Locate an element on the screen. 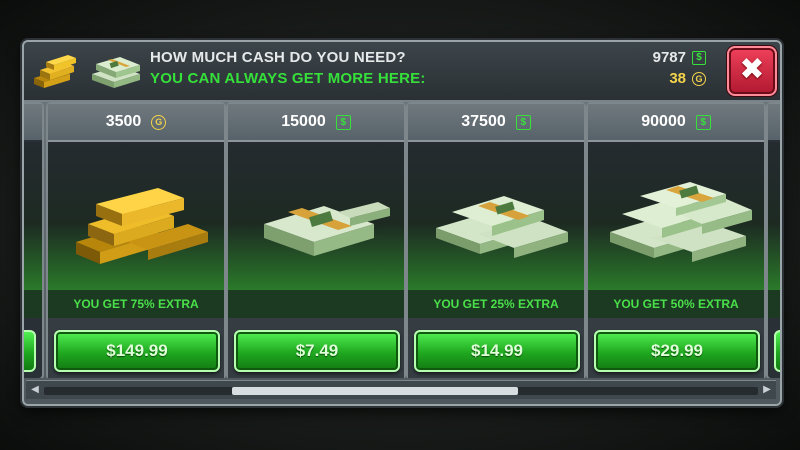 This screenshot has height=450, width=800. offer-price-zone: $149.99 is located at coordinates (136, 348).